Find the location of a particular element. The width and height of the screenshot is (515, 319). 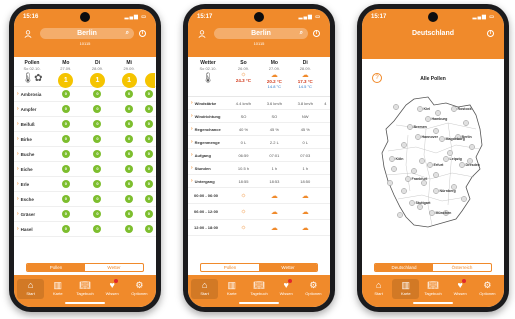

list-item: › Stunden 10.5 h 1 h 1 h is located at coordinates (259, 168).